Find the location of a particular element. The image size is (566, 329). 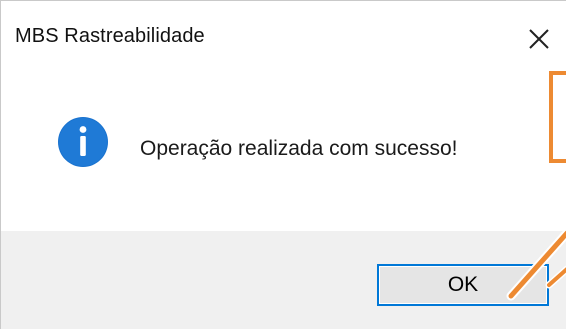

close-icon is located at coordinates (539, 39).